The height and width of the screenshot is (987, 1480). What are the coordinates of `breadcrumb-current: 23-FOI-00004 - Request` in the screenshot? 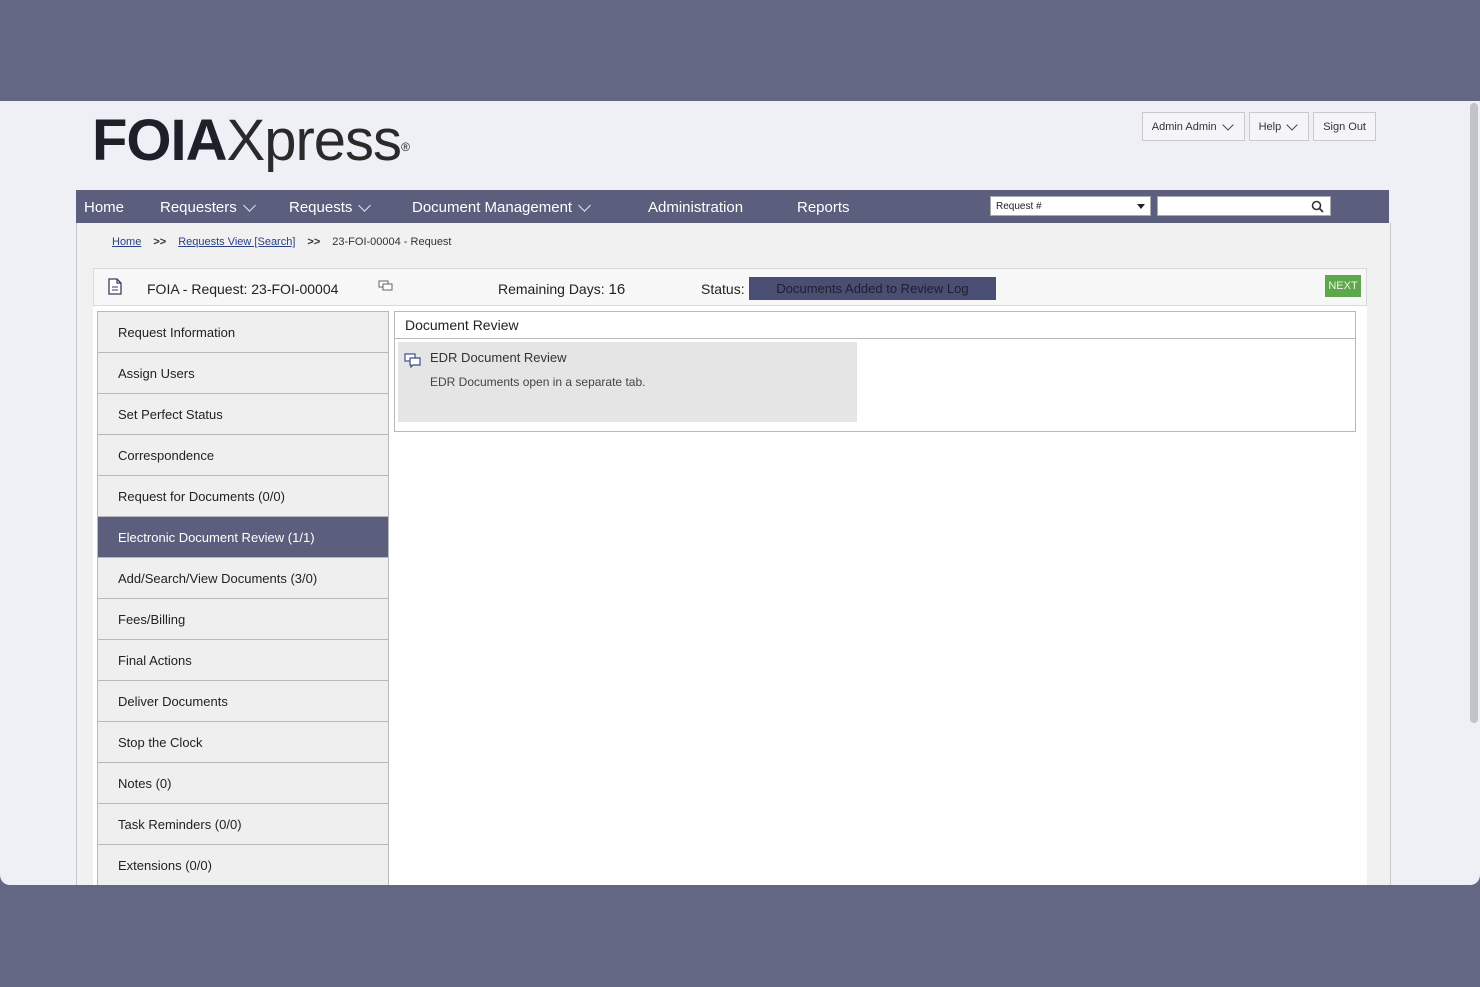 It's located at (392, 242).